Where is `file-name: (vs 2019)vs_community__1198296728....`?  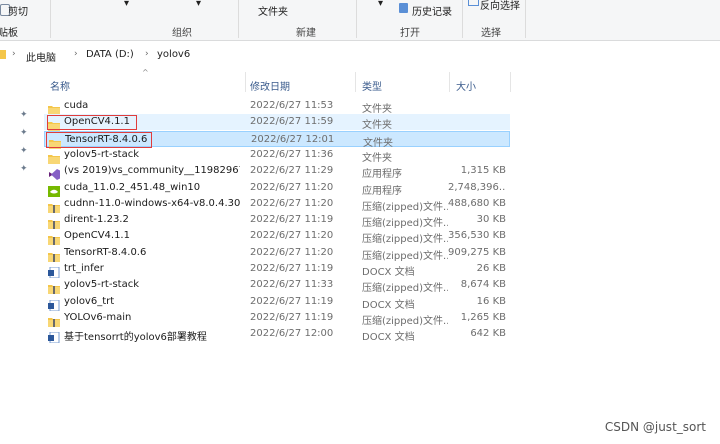 file-name: (vs 2019)vs_community__1198296728.... is located at coordinates (152, 171).